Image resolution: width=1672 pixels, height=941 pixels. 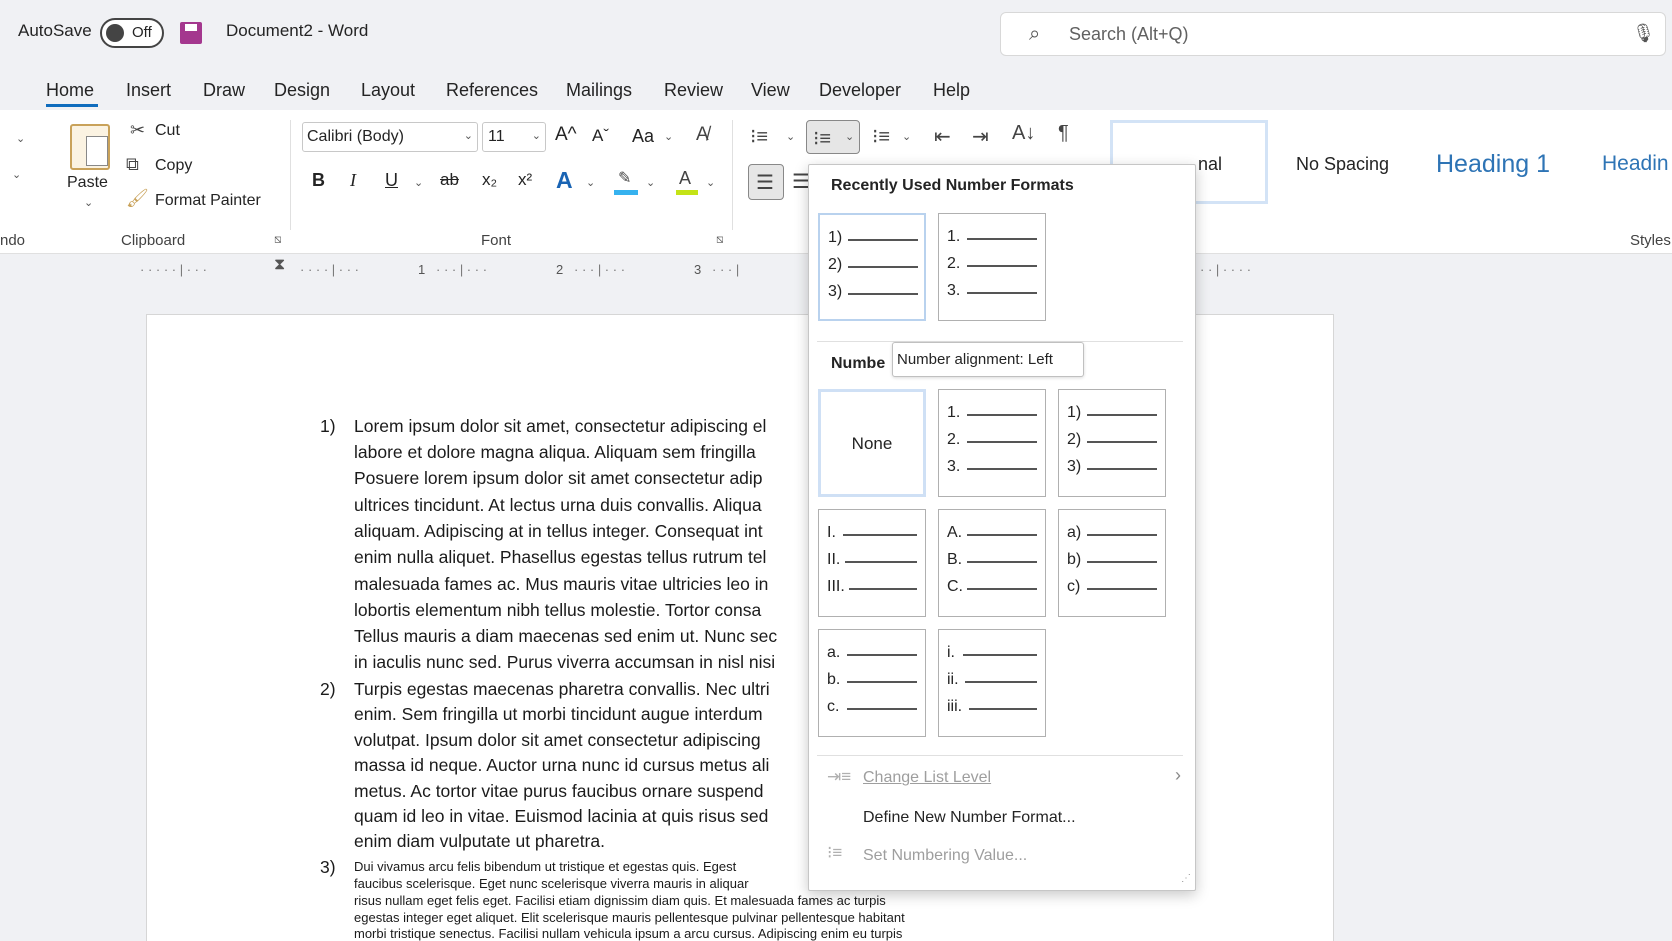 What do you see at coordinates (759, 136) in the screenshot?
I see `bullets-icon: ⁝≡` at bounding box center [759, 136].